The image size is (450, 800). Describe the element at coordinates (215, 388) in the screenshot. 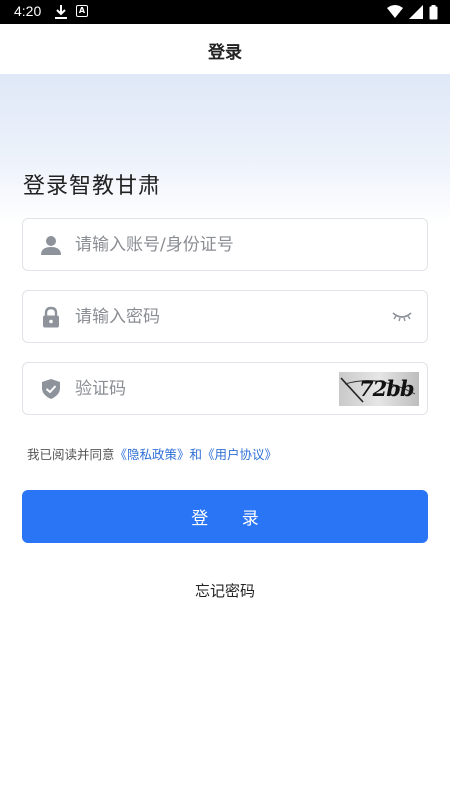

I see `captcha-input` at that location.